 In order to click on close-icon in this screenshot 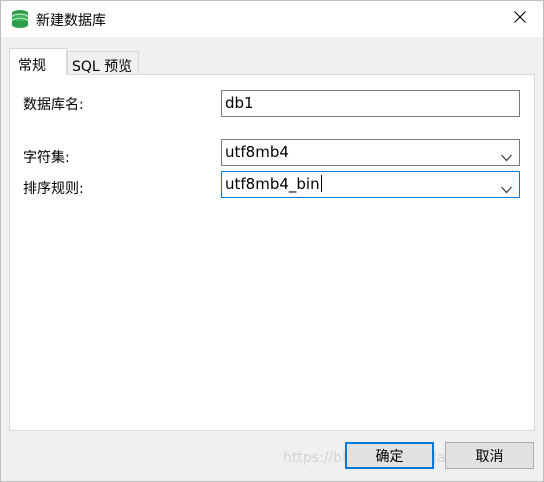, I will do `click(520, 19)`.